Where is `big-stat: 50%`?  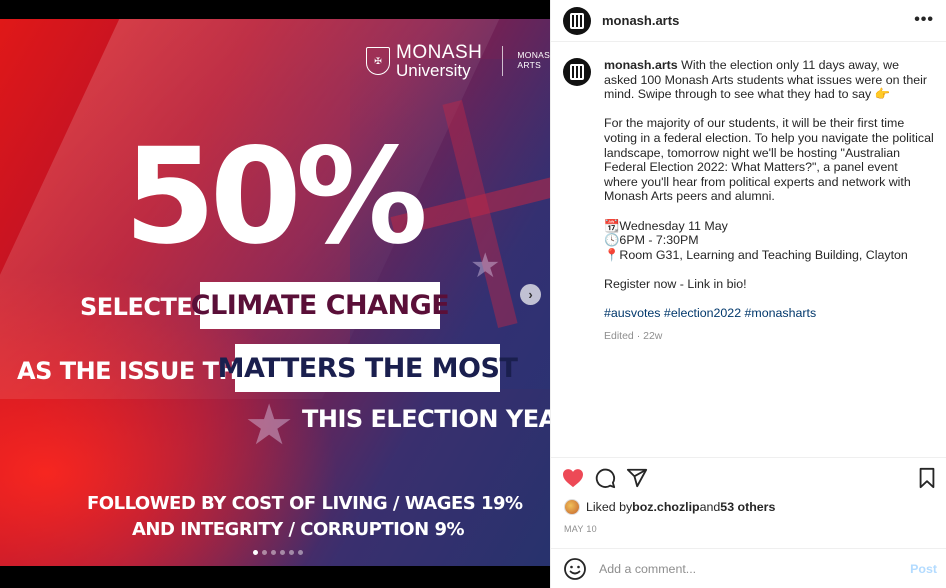 big-stat: 50% is located at coordinates (276, 197).